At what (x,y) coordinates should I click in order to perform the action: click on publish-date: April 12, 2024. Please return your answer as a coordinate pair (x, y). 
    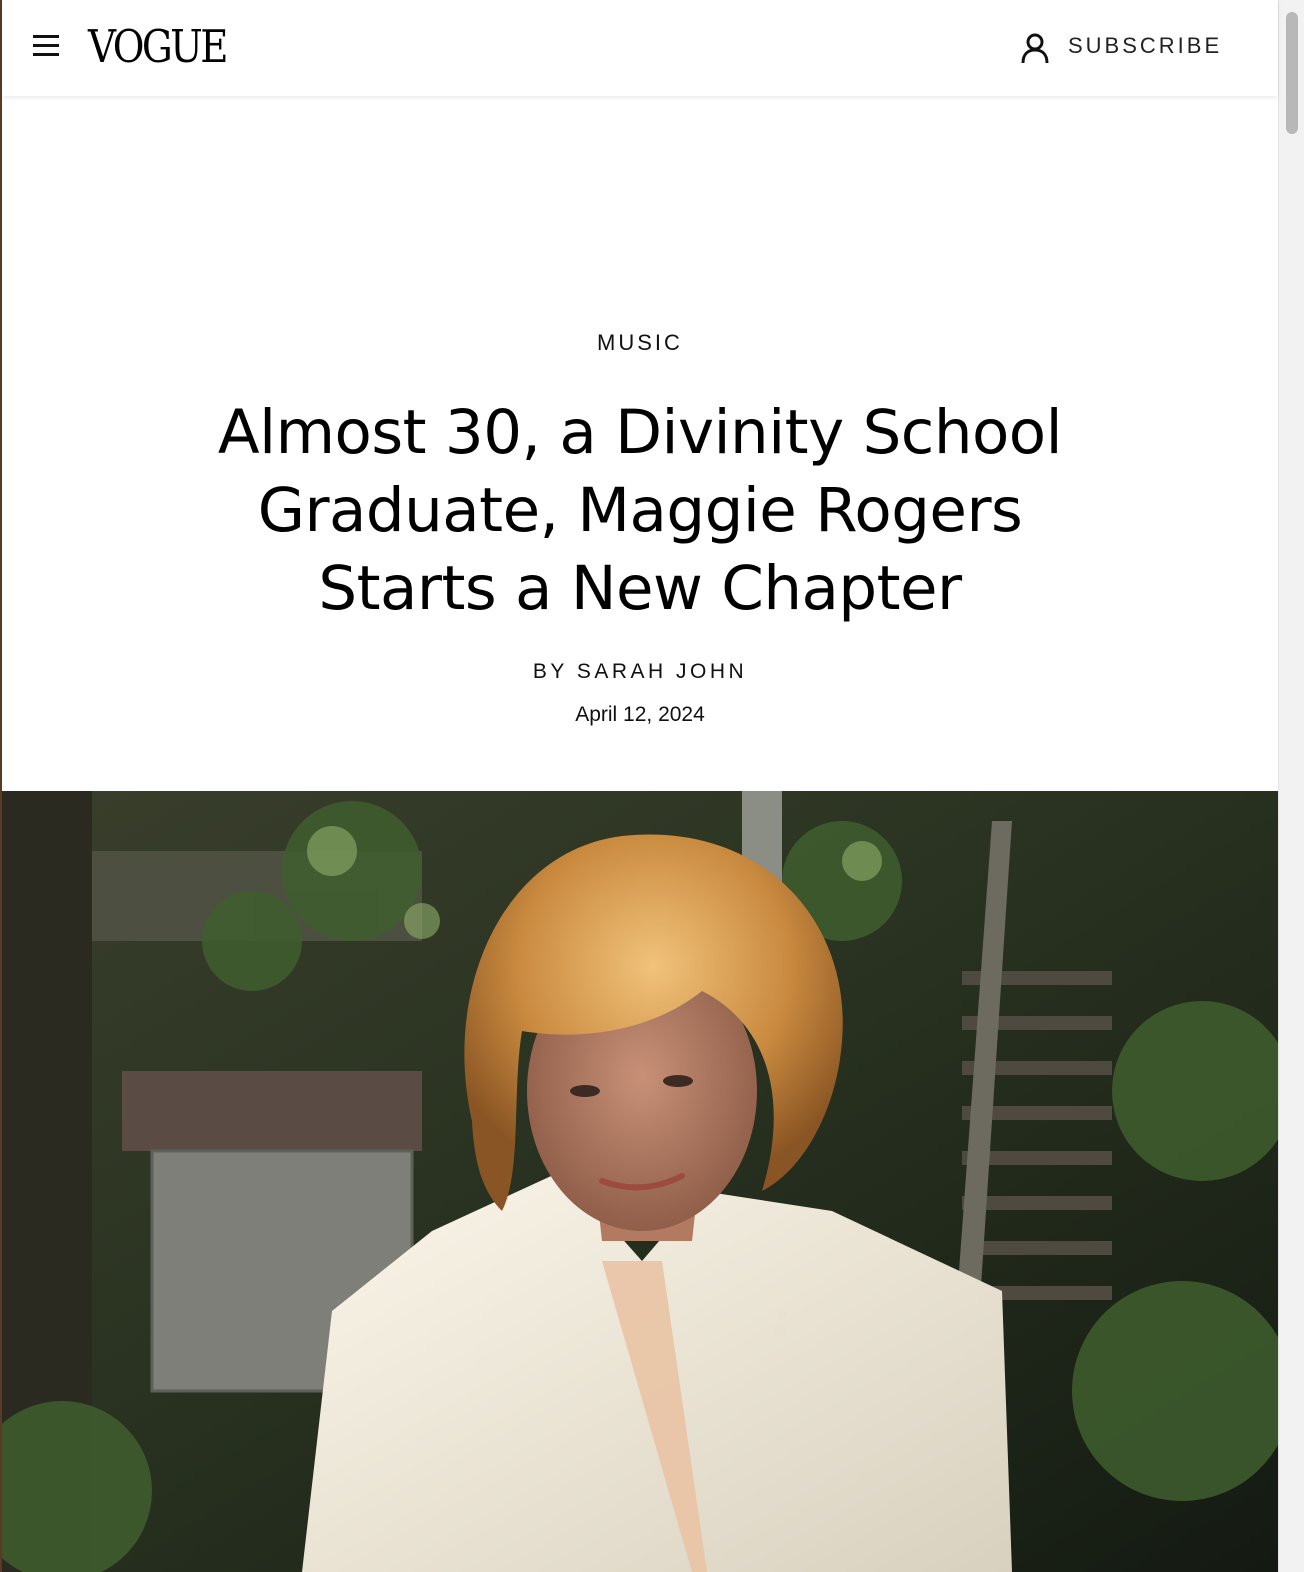
    Looking at the image, I should click on (640, 714).